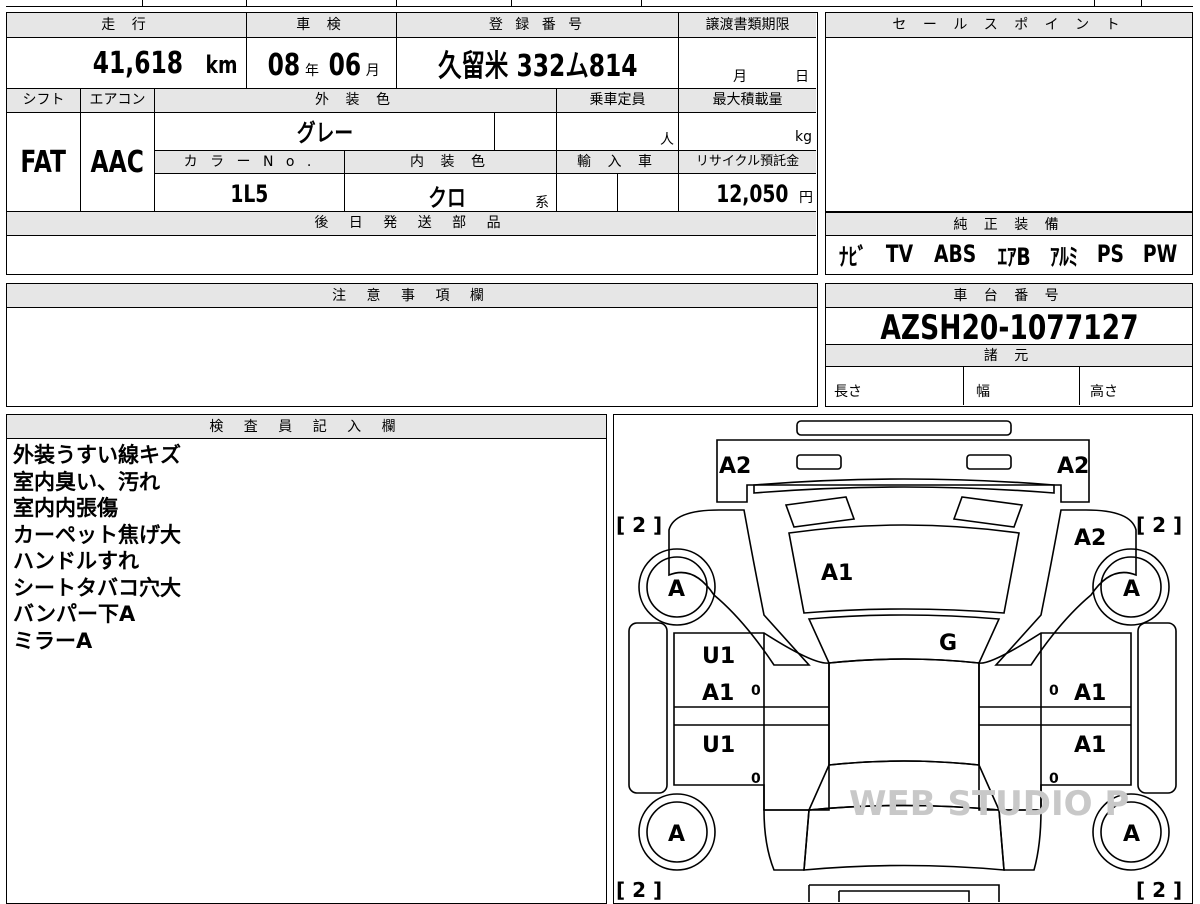 Image resolution: width=1200 pixels, height=904 pixels. What do you see at coordinates (747, 63) in the screenshot?
I see `transfer-cell: 月 日` at bounding box center [747, 63].